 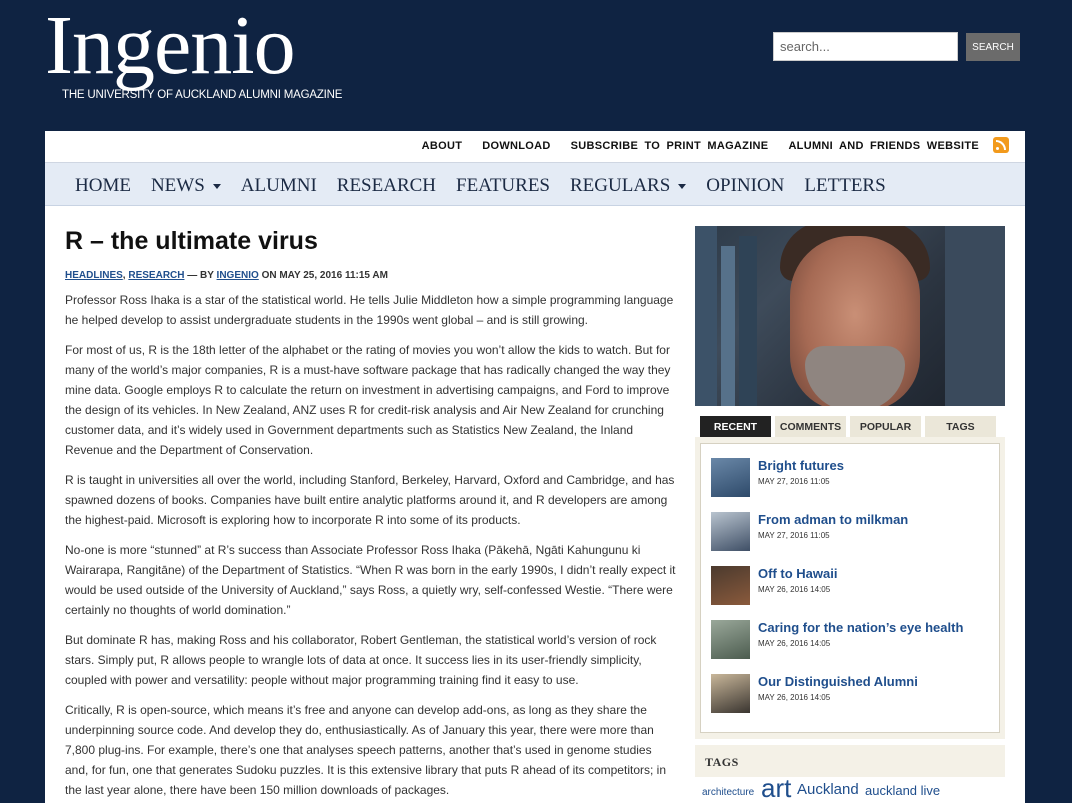 I want to click on sidebar-tabs: RECENT COMMENTS POPULAR TAGS, so click(x=850, y=426).